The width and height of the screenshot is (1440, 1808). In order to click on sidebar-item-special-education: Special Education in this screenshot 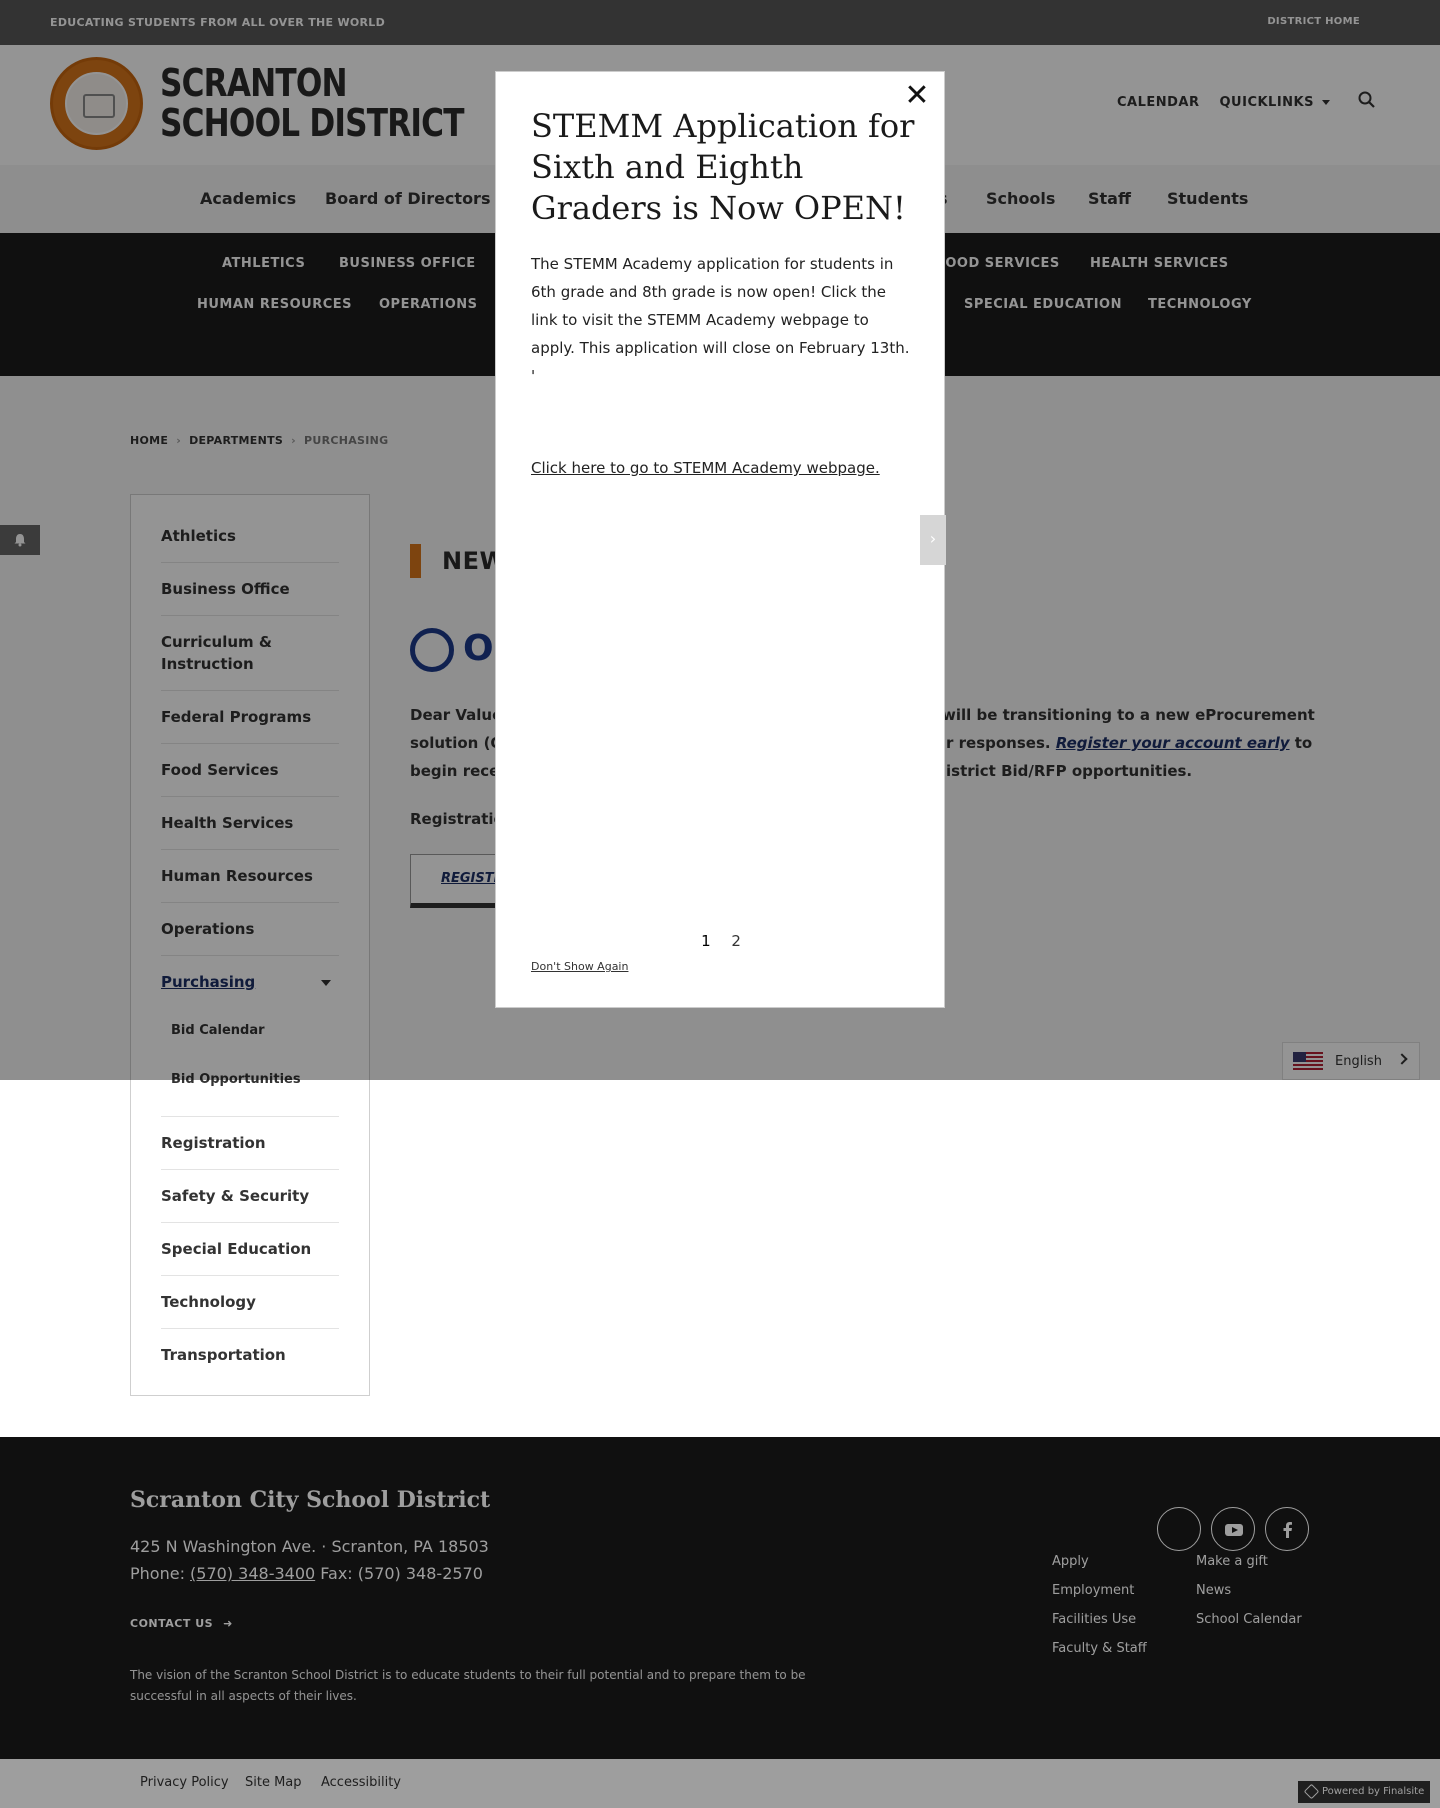, I will do `click(250, 1249)`.